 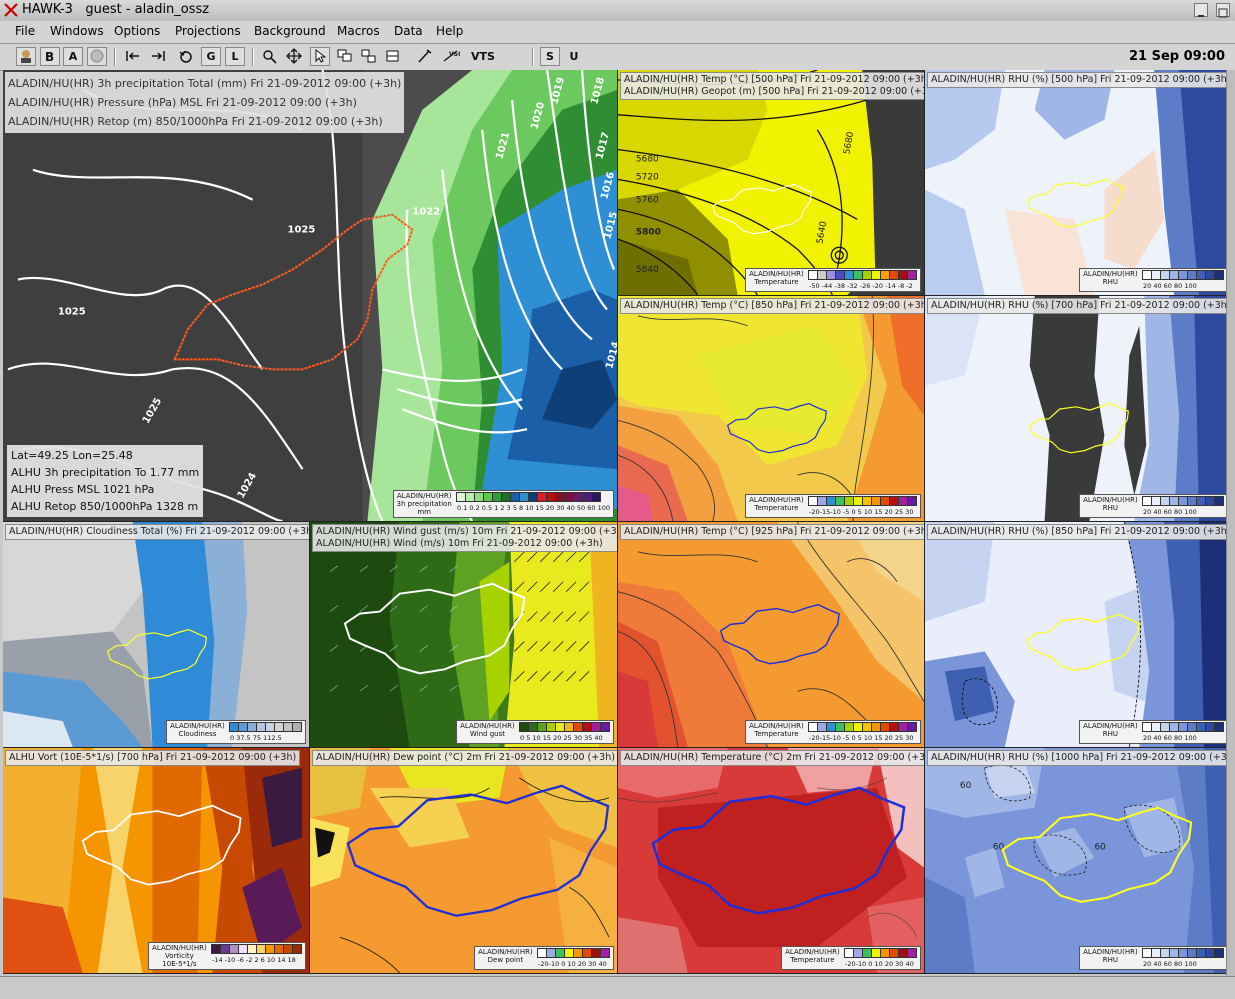 What do you see at coordinates (235, 56) in the screenshot?
I see `l-button: L` at bounding box center [235, 56].